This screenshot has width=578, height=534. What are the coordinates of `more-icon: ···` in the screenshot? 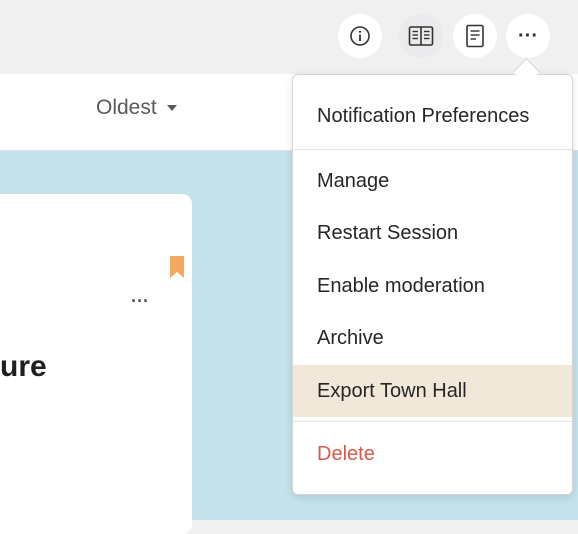 It's located at (528, 36).